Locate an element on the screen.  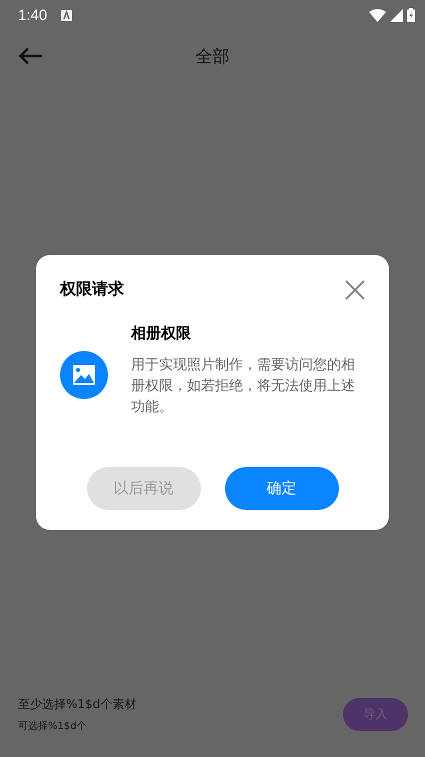
confirm-button: 确定 is located at coordinates (281, 488).